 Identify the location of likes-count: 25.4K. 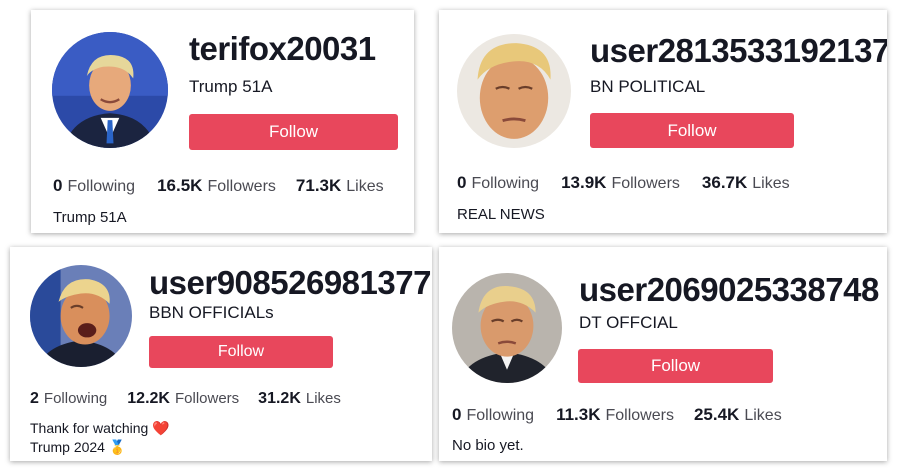
(716, 414).